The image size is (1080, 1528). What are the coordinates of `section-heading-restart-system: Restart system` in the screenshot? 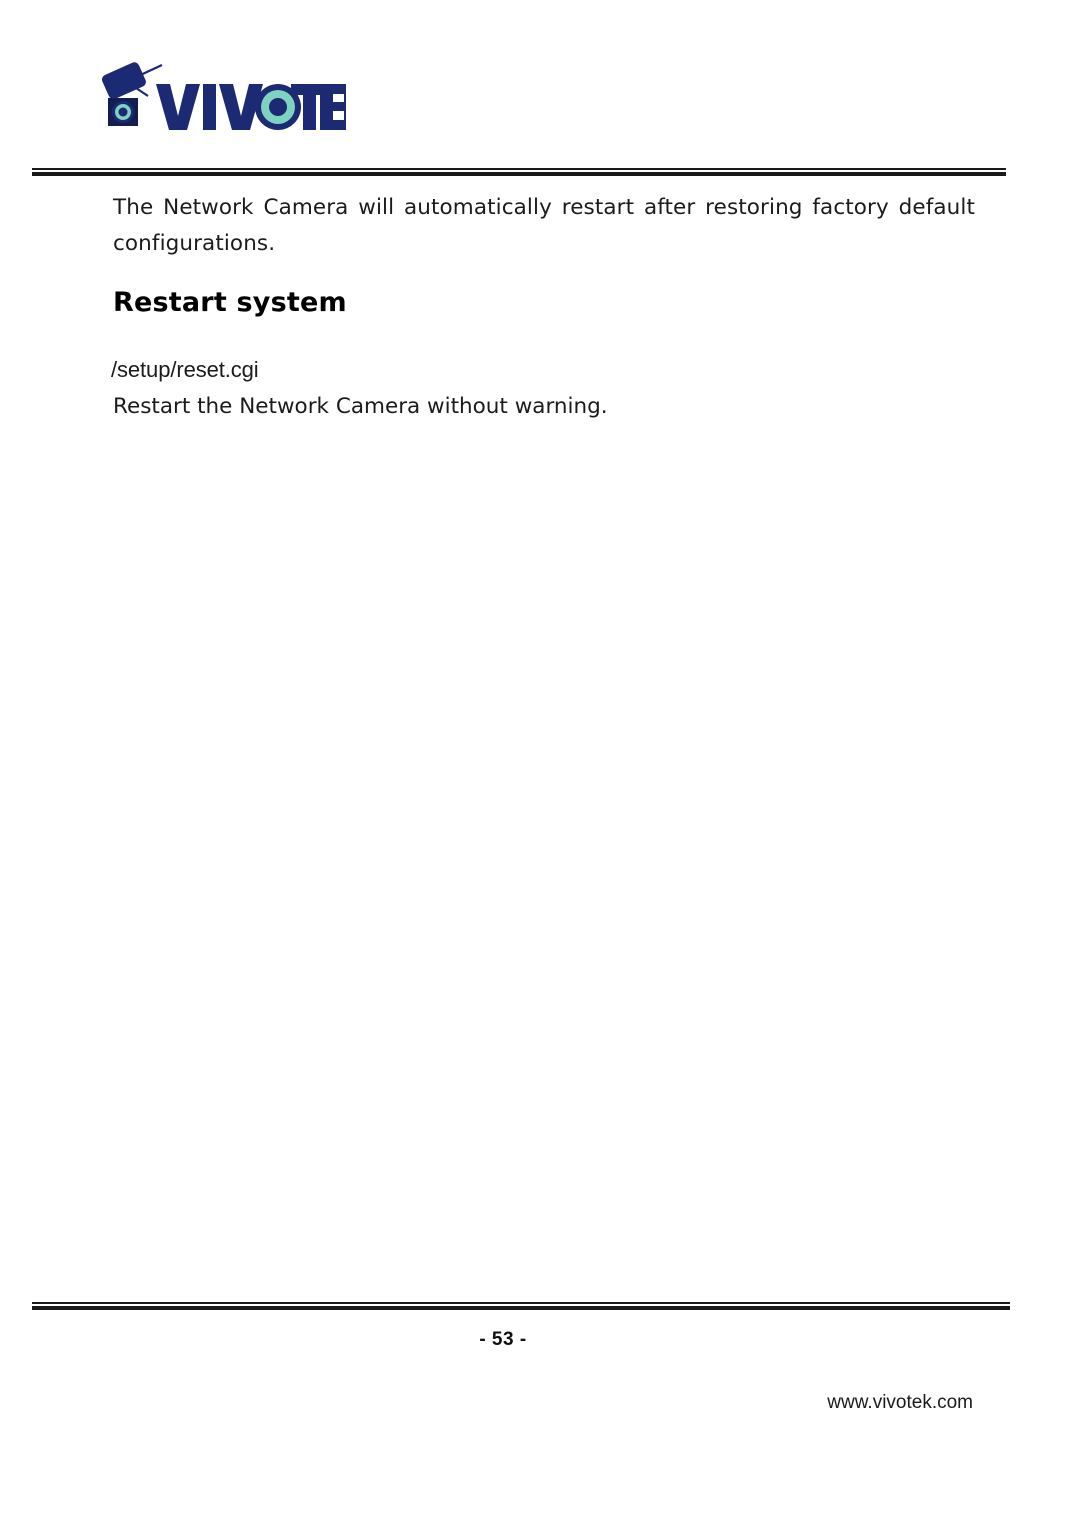 It's located at (230, 302).